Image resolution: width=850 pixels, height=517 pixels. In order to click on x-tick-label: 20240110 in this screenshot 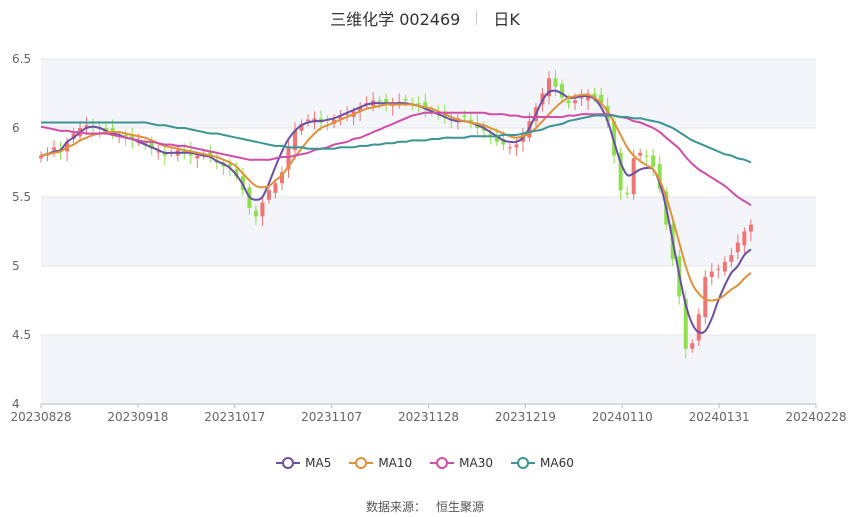, I will do `click(622, 417)`.